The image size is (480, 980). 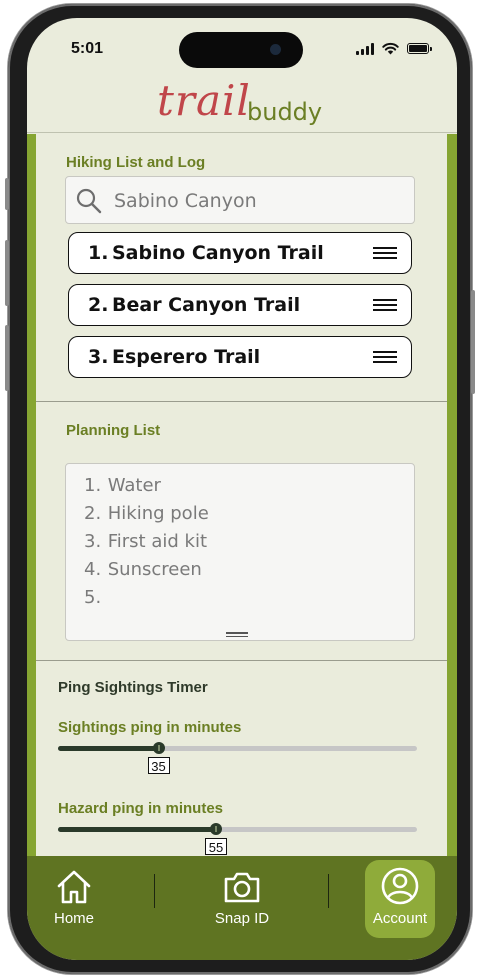 I want to click on volume-up-button, so click(x=7, y=273).